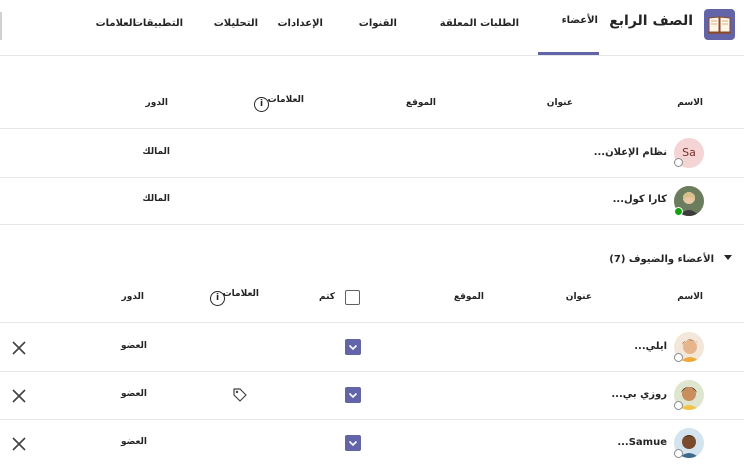 The image size is (744, 469). What do you see at coordinates (378, 23) in the screenshot?
I see `tab-channels: القنوات` at bounding box center [378, 23].